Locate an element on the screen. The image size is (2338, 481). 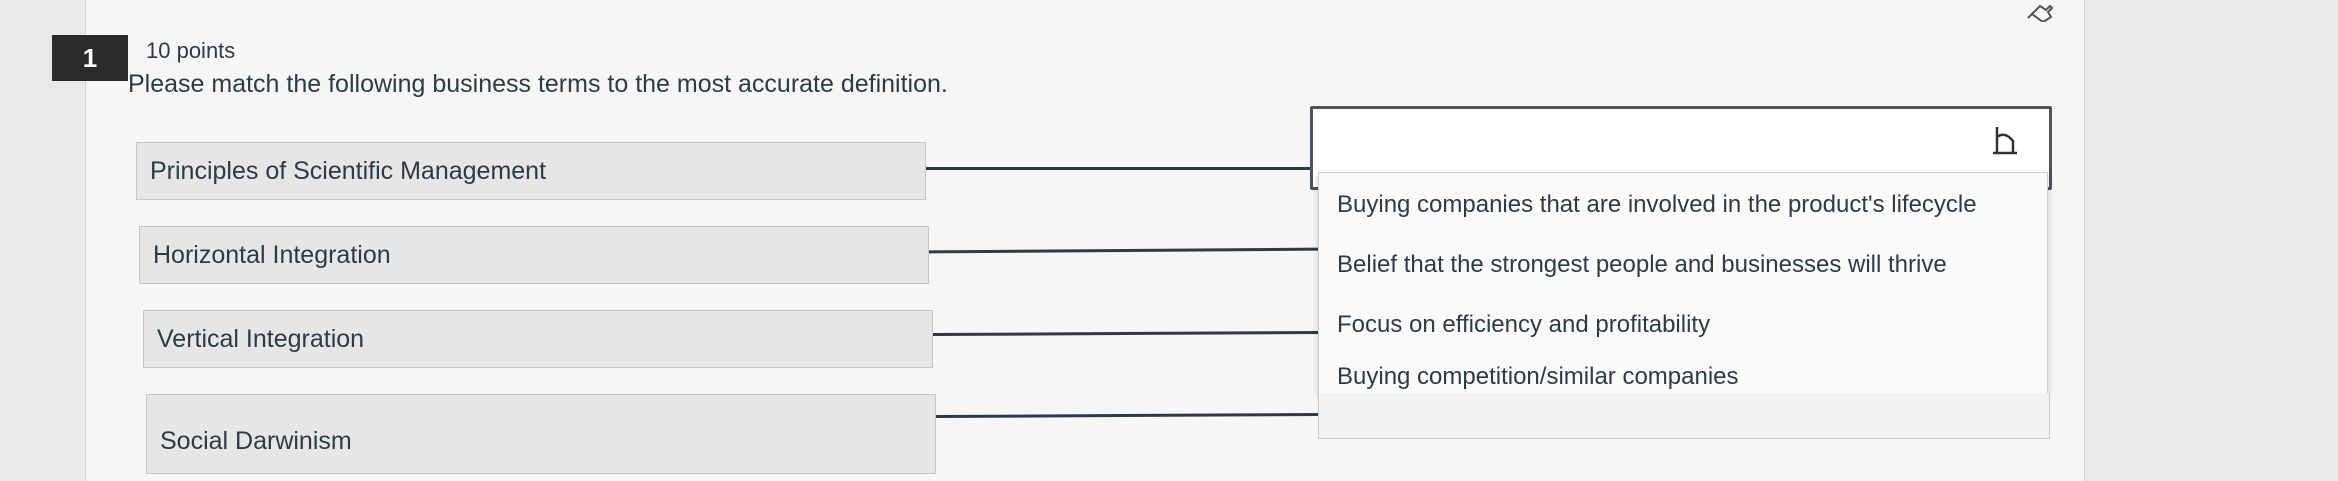
question-number: 1 is located at coordinates (90, 58).